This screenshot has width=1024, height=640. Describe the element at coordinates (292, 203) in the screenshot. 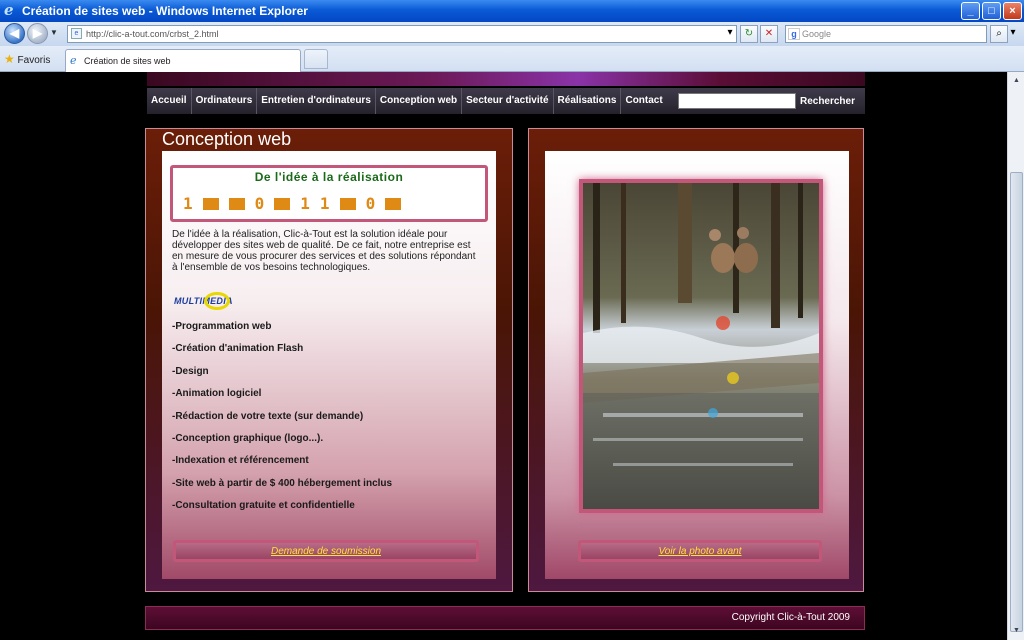

I see `binary-strip: 1 0 1 1 0` at that location.